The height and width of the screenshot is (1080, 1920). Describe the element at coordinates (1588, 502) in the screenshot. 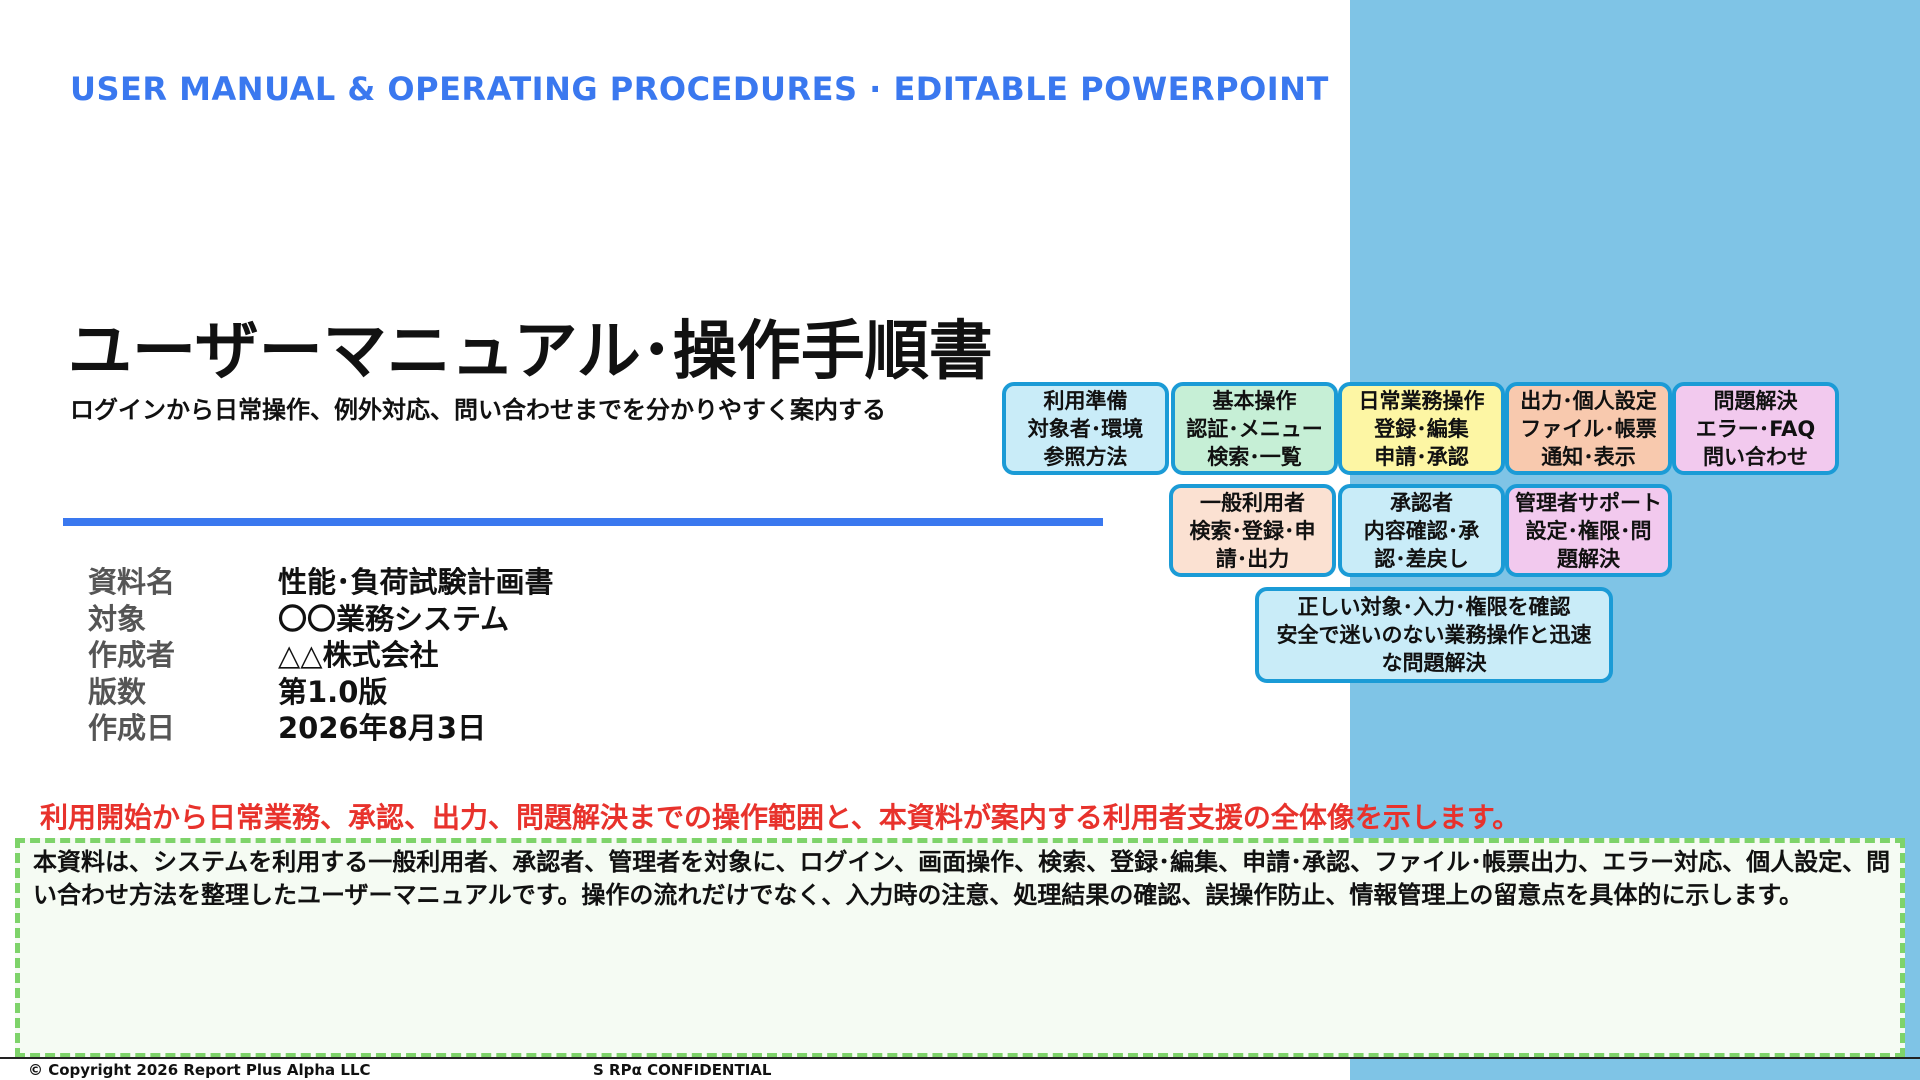

I see `box-line: 管理者サポート` at that location.